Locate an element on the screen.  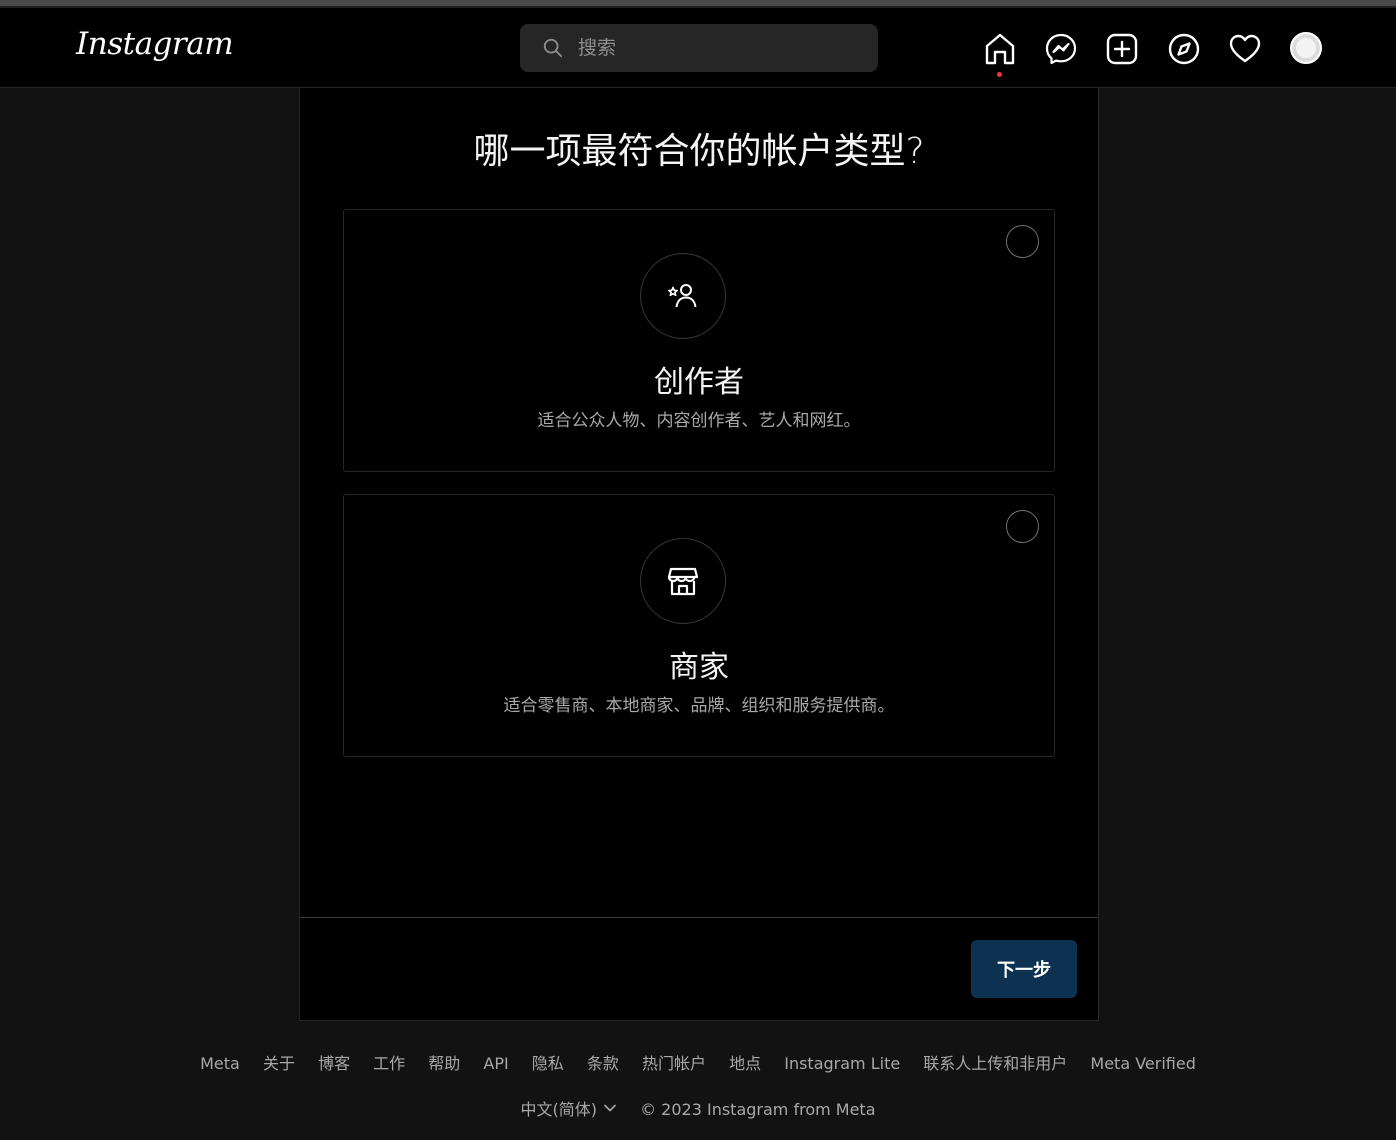
footer-link-instagram-lite: Instagram Lite is located at coordinates (842, 1063).